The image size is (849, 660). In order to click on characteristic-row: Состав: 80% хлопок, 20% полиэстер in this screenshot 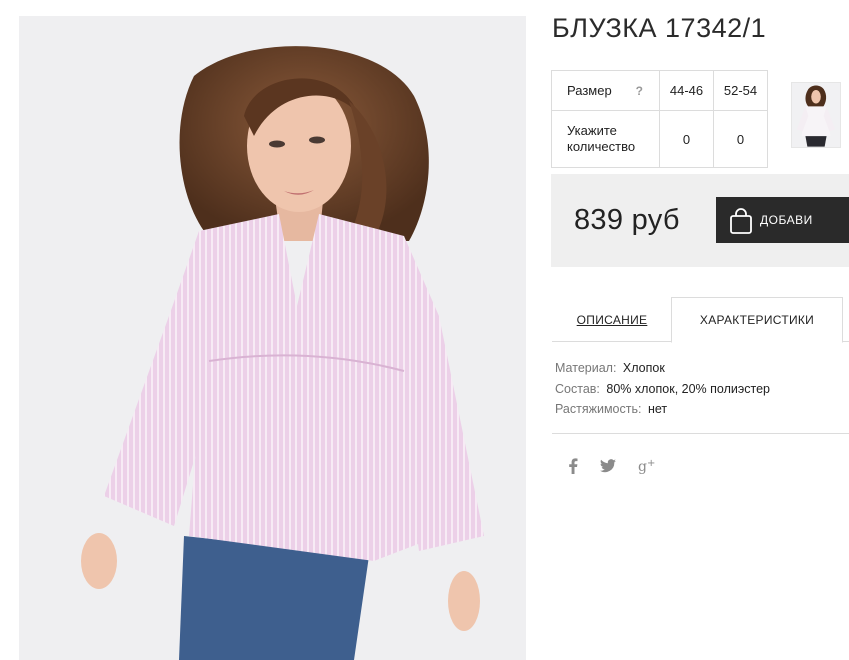, I will do `click(662, 389)`.